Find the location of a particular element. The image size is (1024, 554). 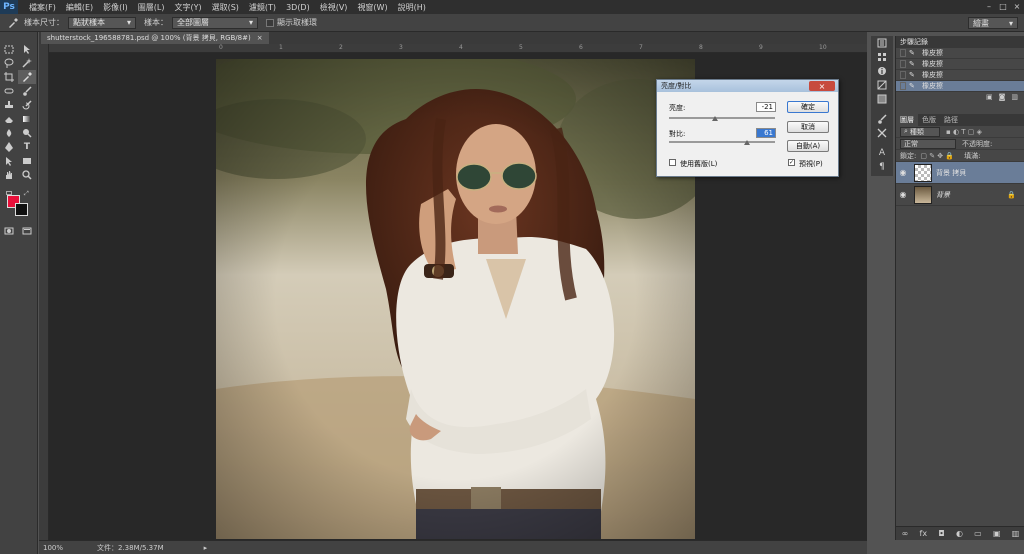

sample-size-select: 點狀樣本 ▾ is located at coordinates (102, 22).